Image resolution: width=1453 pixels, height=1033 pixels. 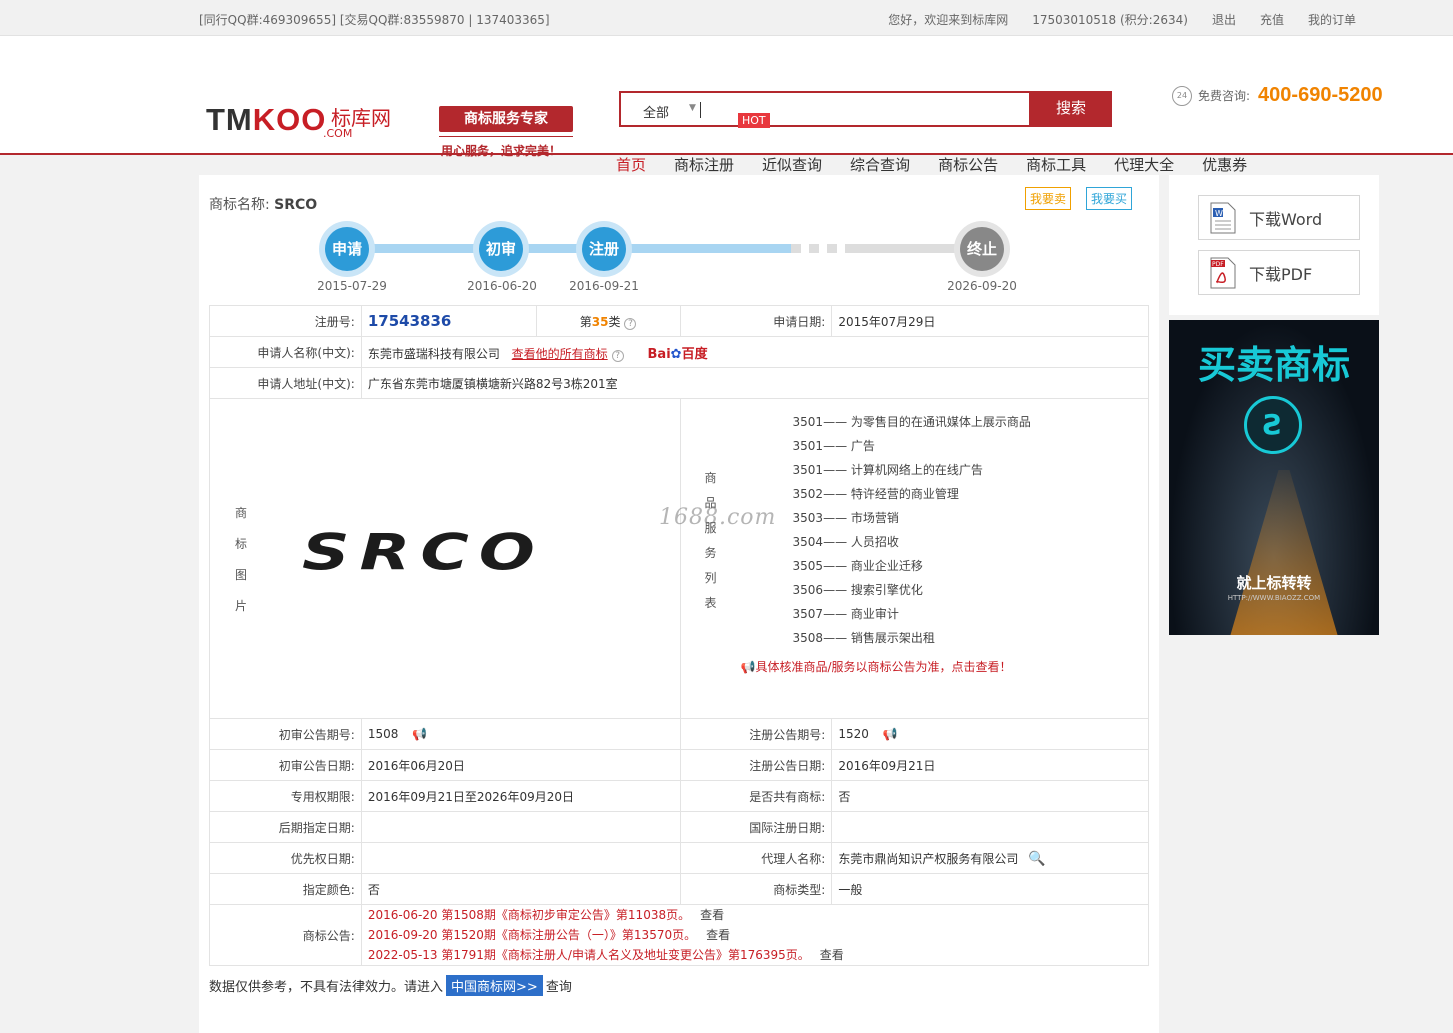 What do you see at coordinates (990, 734) in the screenshot?
I see `reg-pub-no-cell: 1520 📢` at bounding box center [990, 734].